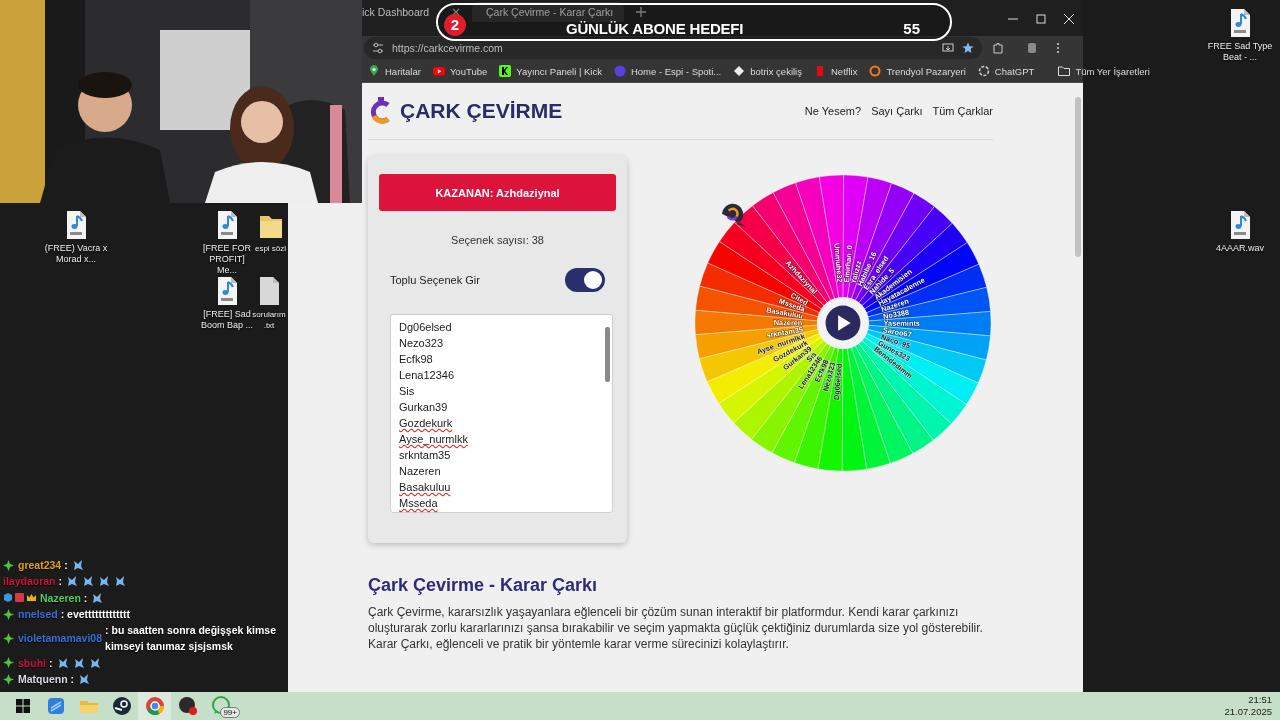 This screenshot has width=1280, height=720. Describe the element at coordinates (460, 71) in the screenshot. I see `bookmark-link: YouTube` at that location.